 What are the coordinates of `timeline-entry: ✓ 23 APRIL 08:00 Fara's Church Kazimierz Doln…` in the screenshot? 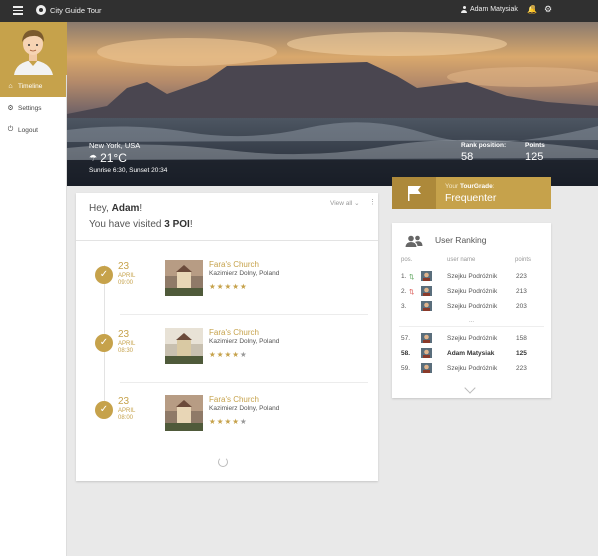 It's located at (227, 418).